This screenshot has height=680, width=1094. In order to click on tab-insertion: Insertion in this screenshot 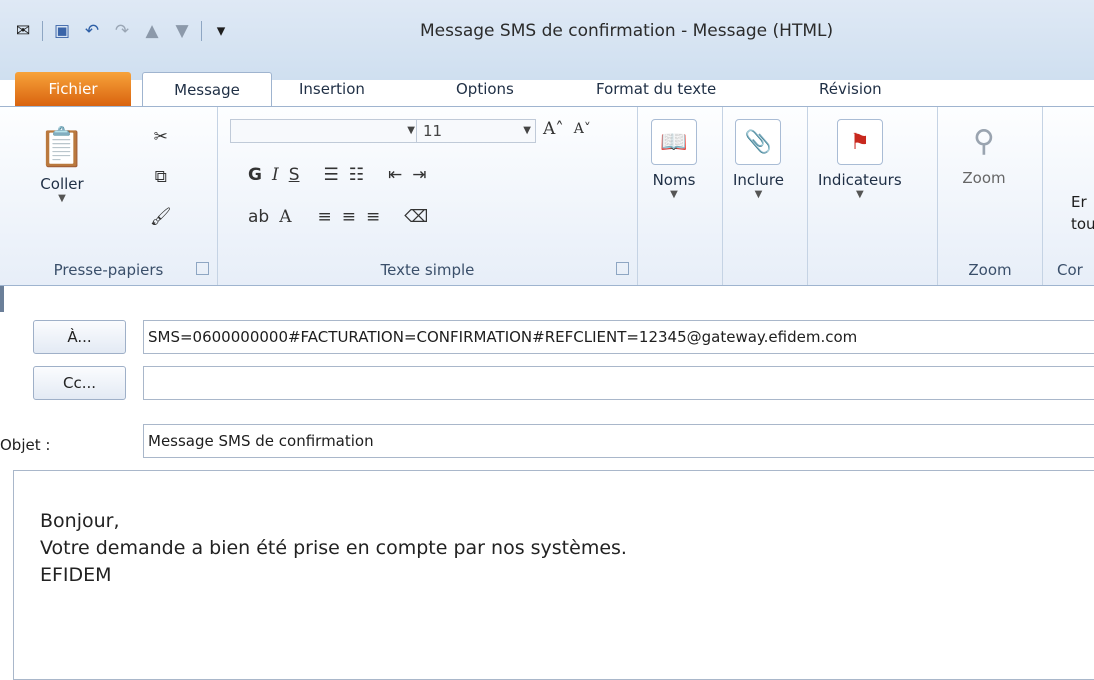, I will do `click(332, 89)`.